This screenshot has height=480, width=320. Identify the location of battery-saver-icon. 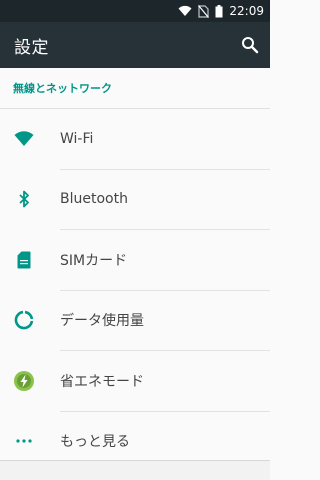
(30, 381).